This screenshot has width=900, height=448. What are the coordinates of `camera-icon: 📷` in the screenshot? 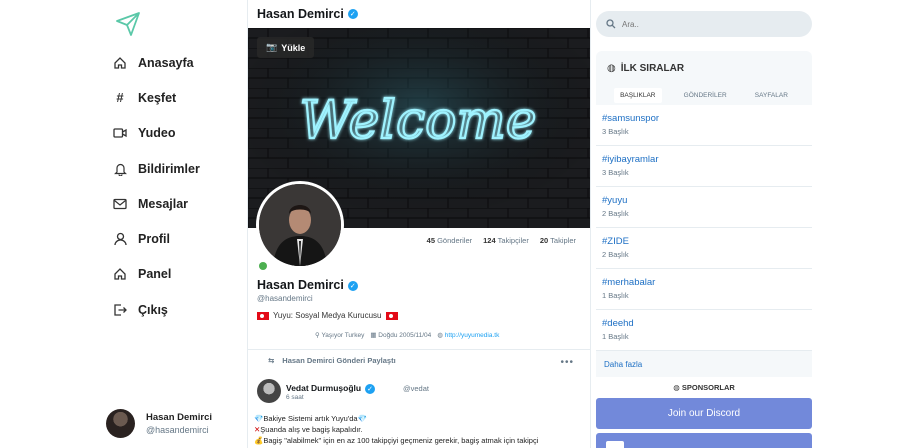 It's located at (272, 47).